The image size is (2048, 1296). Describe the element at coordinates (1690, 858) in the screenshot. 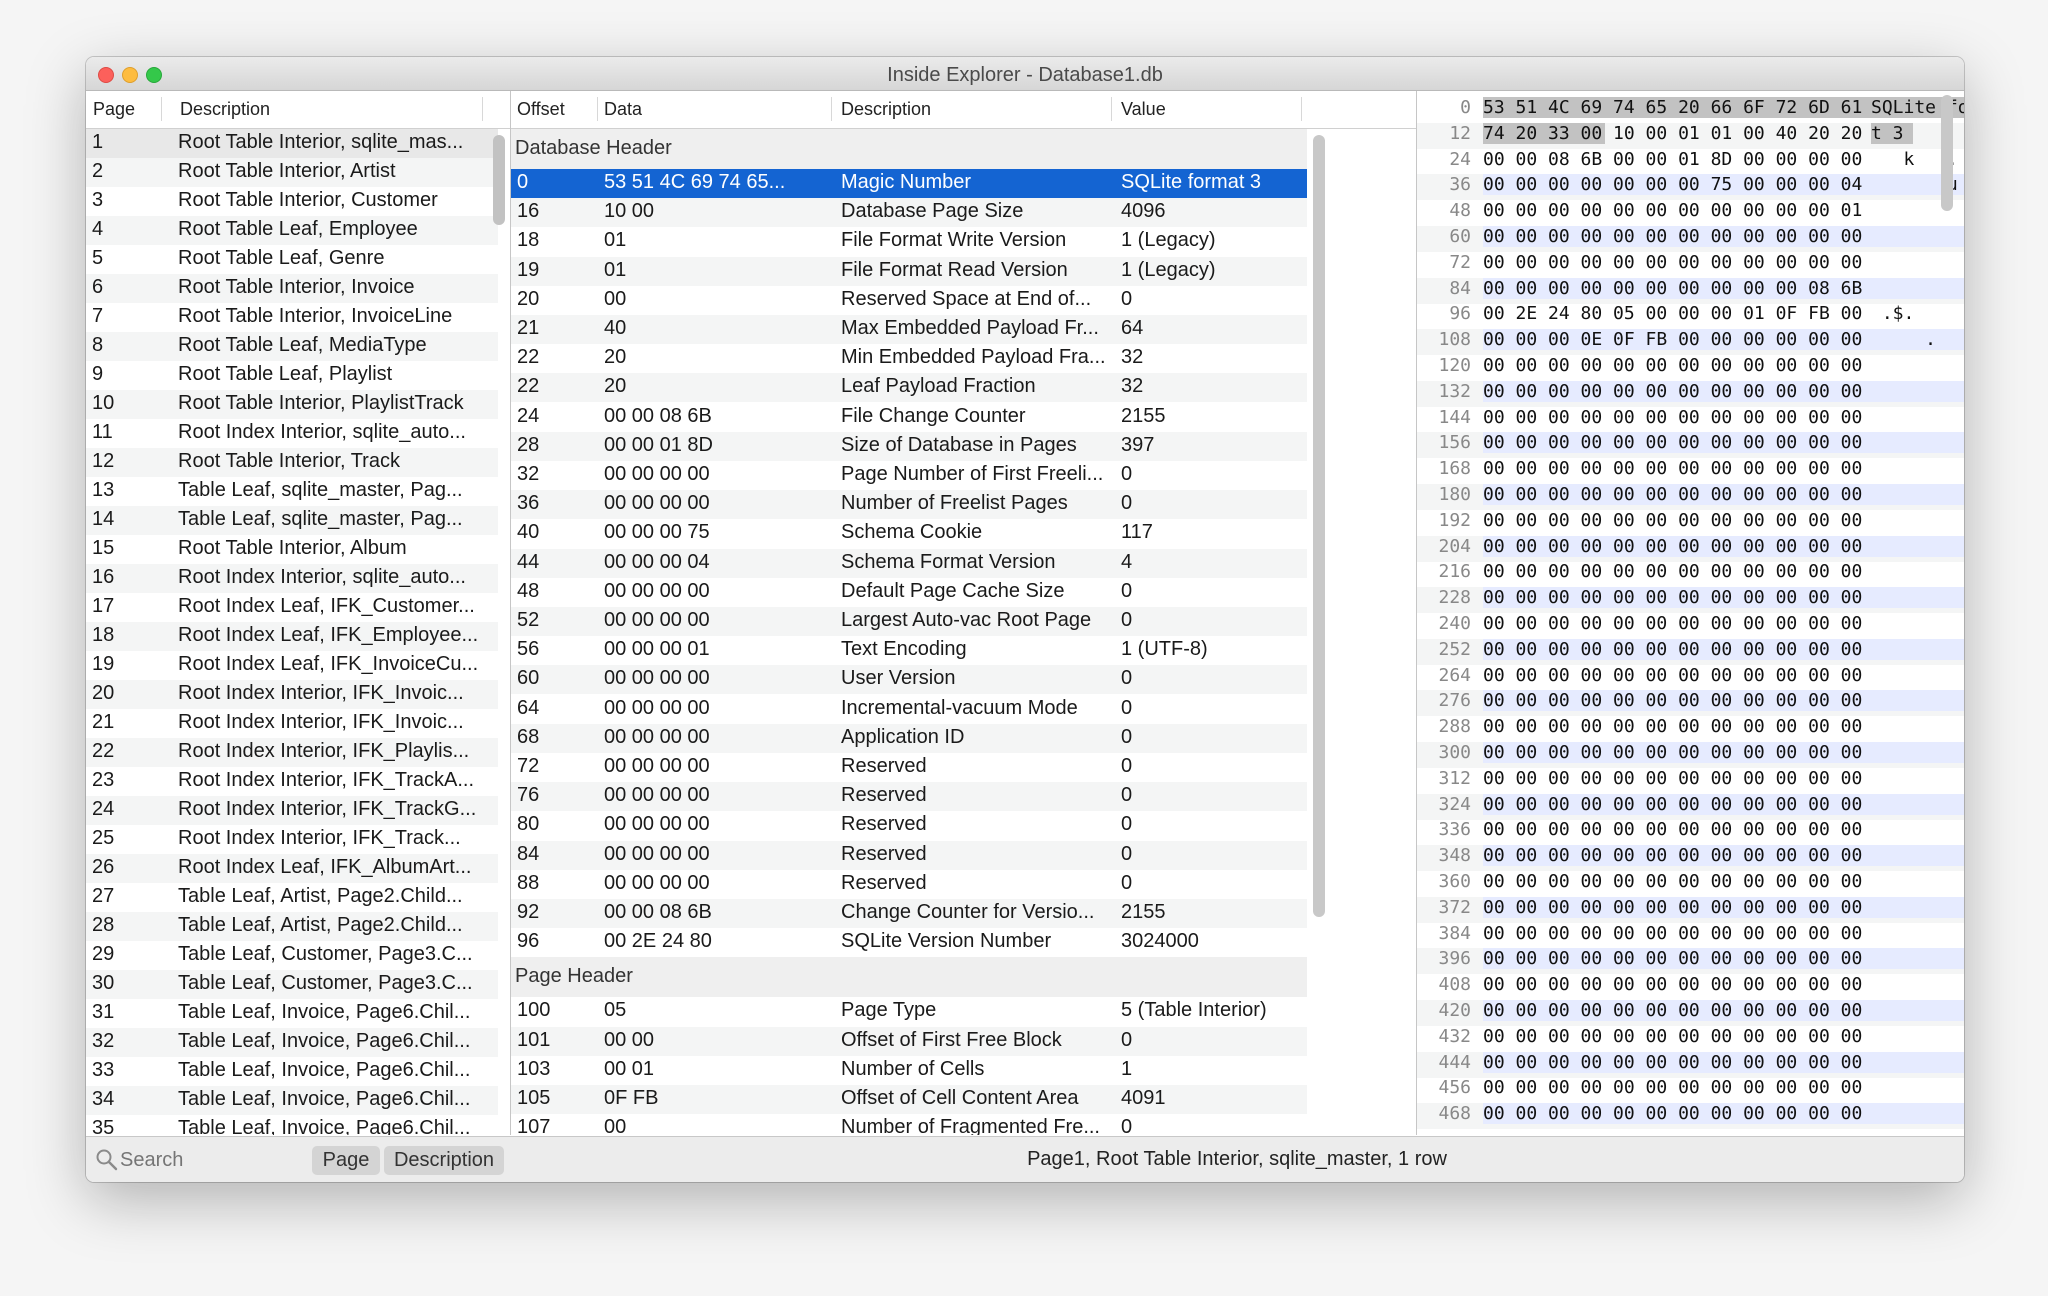

I see `hex-row: 348 00 00 00 00 00 00 00 00 00 00 00 00` at that location.